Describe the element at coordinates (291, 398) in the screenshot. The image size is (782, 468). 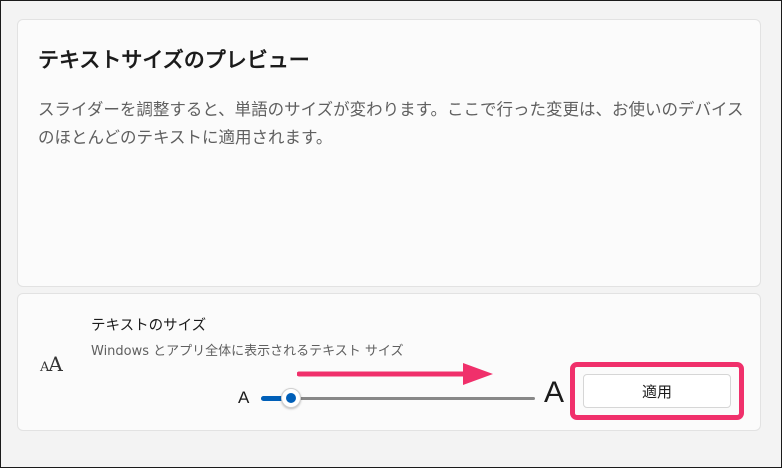
I see `slider-thumb` at that location.